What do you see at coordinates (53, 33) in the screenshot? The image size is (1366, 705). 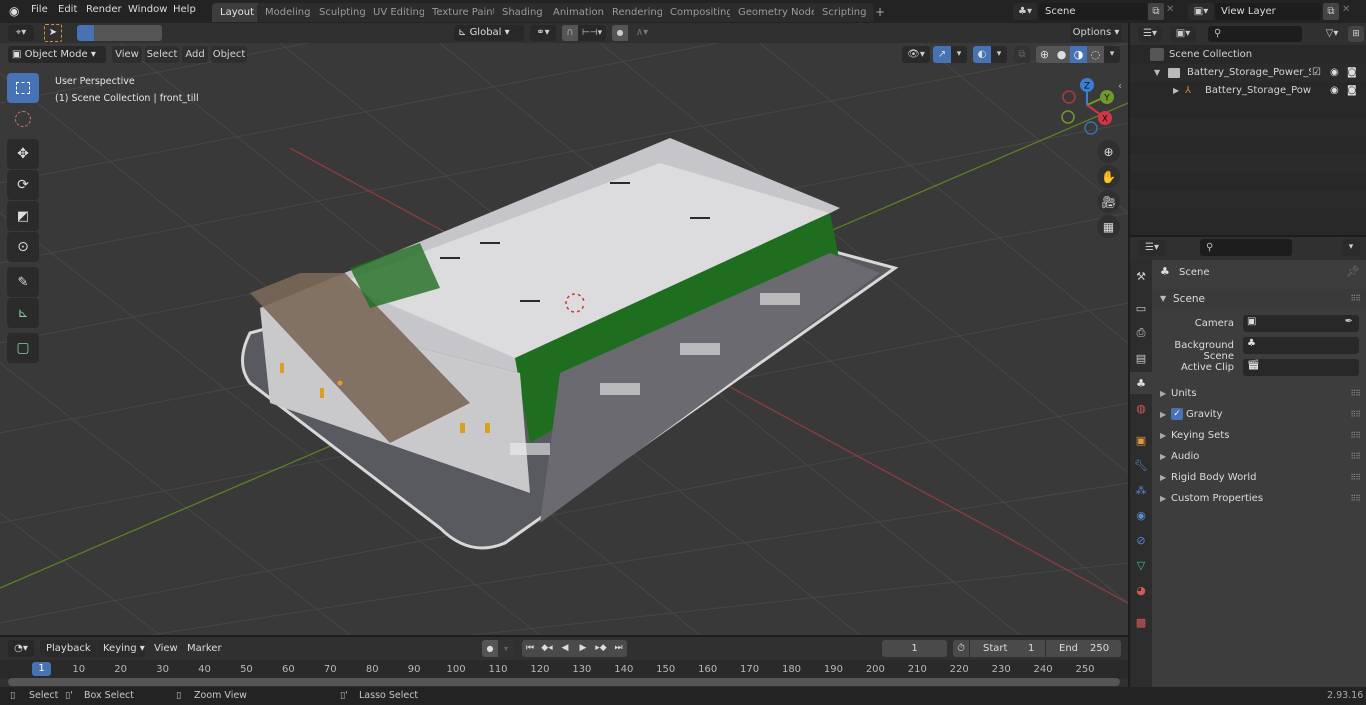 I see `select-tool-icon: ➤` at bounding box center [53, 33].